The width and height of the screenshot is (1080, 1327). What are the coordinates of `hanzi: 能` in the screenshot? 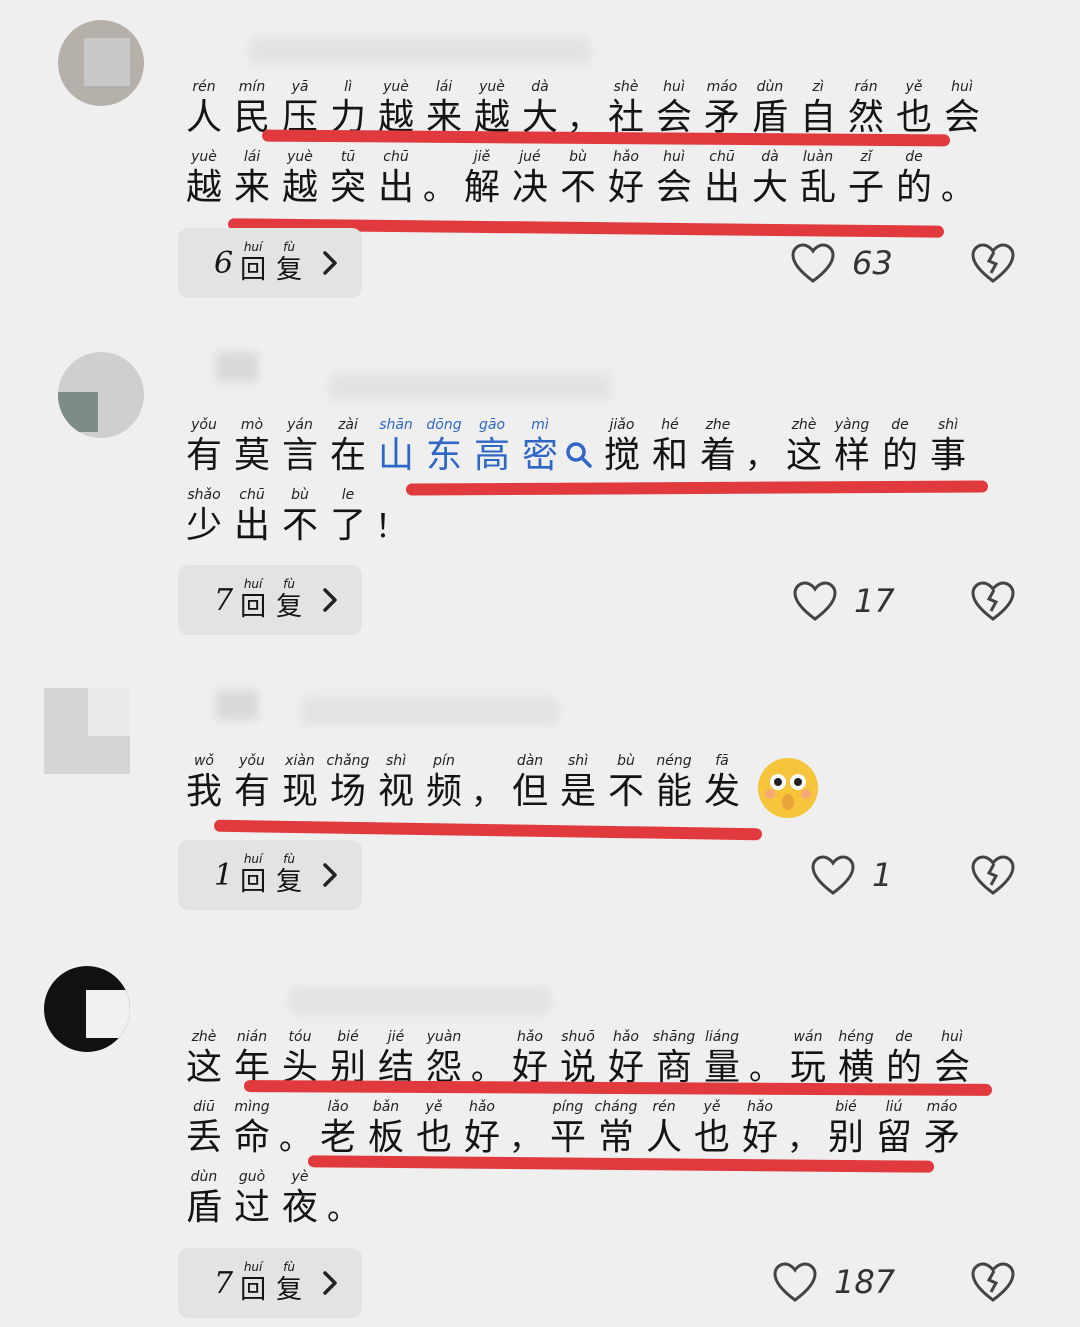 It's located at (673, 791).